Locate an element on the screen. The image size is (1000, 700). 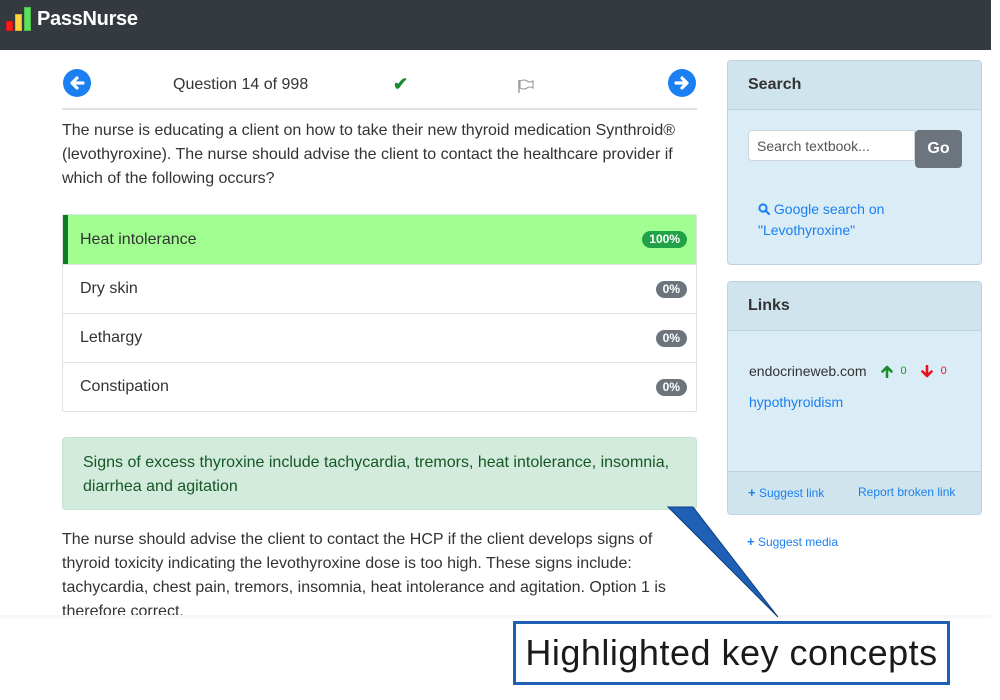
question-counter: Question 14 of 998 is located at coordinates (241, 84).